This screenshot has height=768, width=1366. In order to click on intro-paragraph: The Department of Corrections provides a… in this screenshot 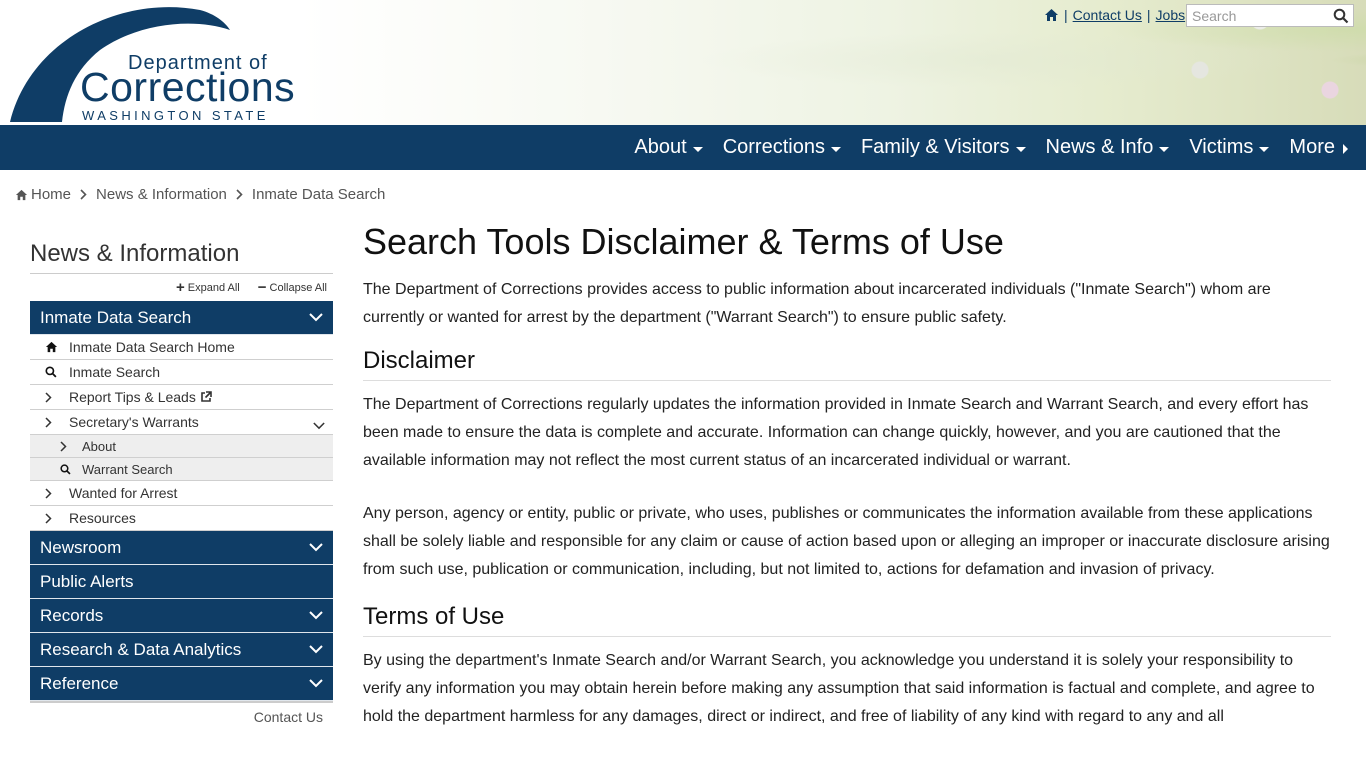, I will do `click(817, 303)`.